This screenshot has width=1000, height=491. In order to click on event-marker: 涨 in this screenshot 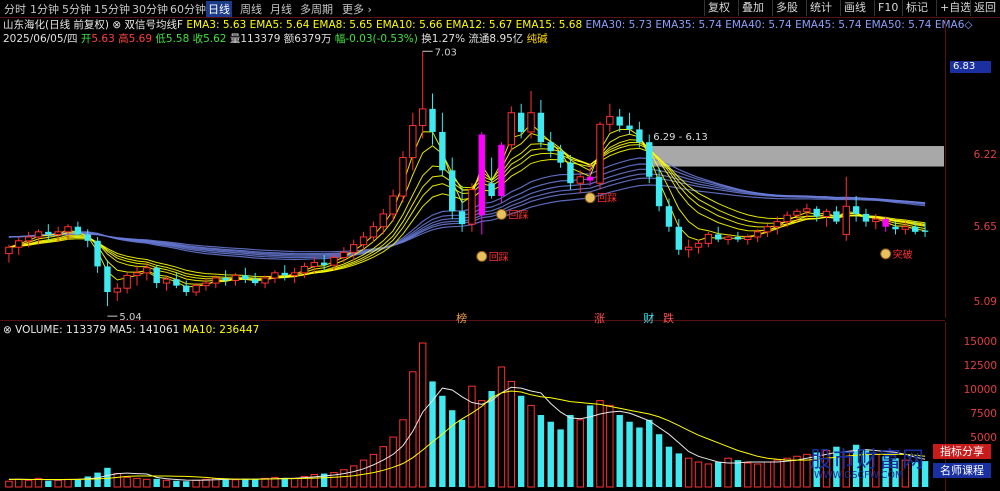, I will do `click(599, 318)`.